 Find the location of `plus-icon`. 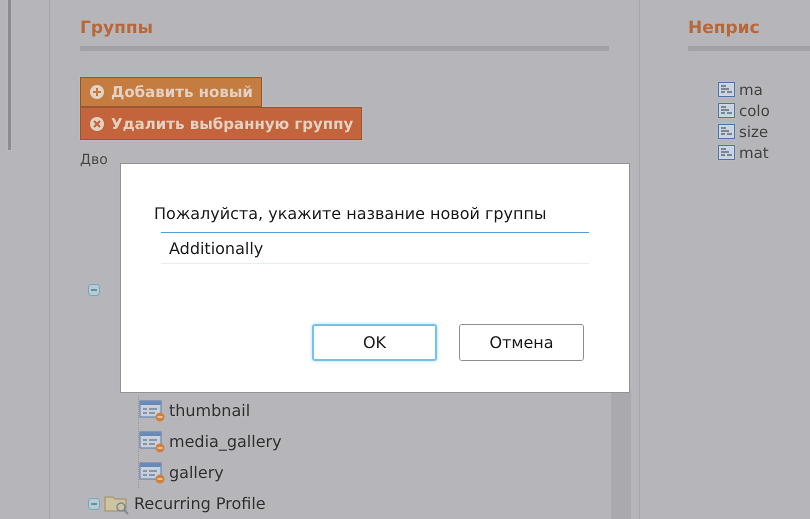

plus-icon is located at coordinates (97, 92).